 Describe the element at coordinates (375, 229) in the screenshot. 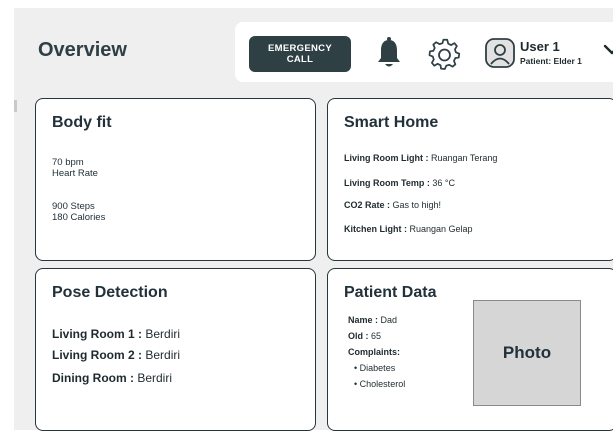

I see `kitchen-light-label: Kitchen Light :` at that location.